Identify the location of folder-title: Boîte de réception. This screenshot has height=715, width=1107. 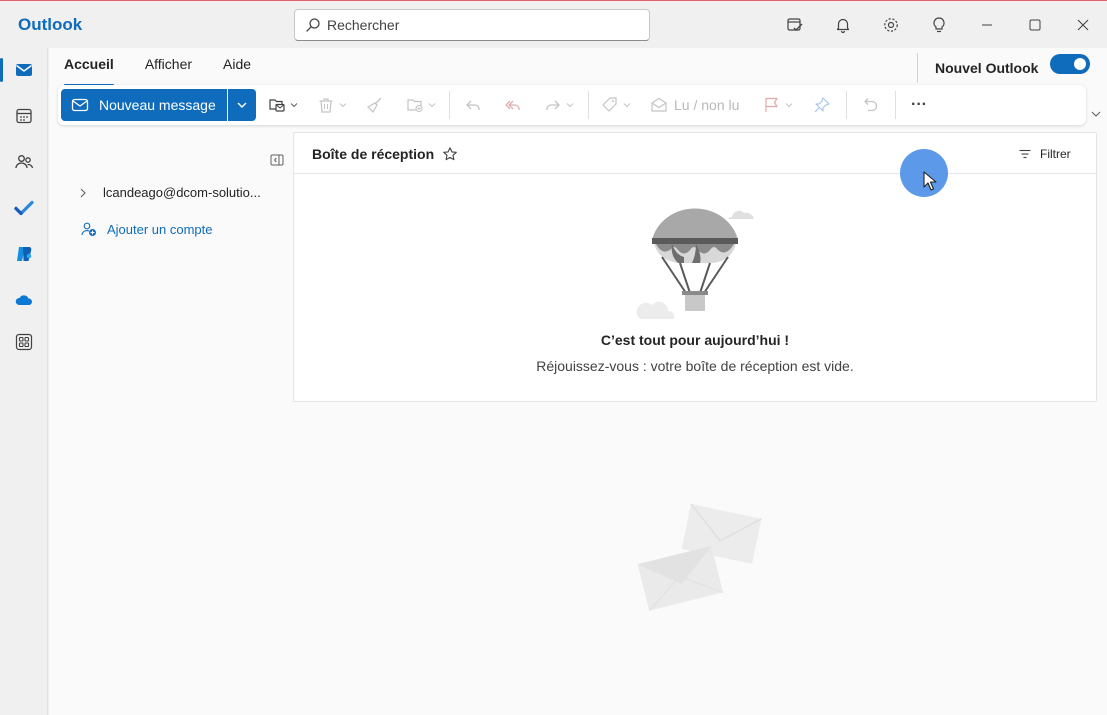
(373, 154).